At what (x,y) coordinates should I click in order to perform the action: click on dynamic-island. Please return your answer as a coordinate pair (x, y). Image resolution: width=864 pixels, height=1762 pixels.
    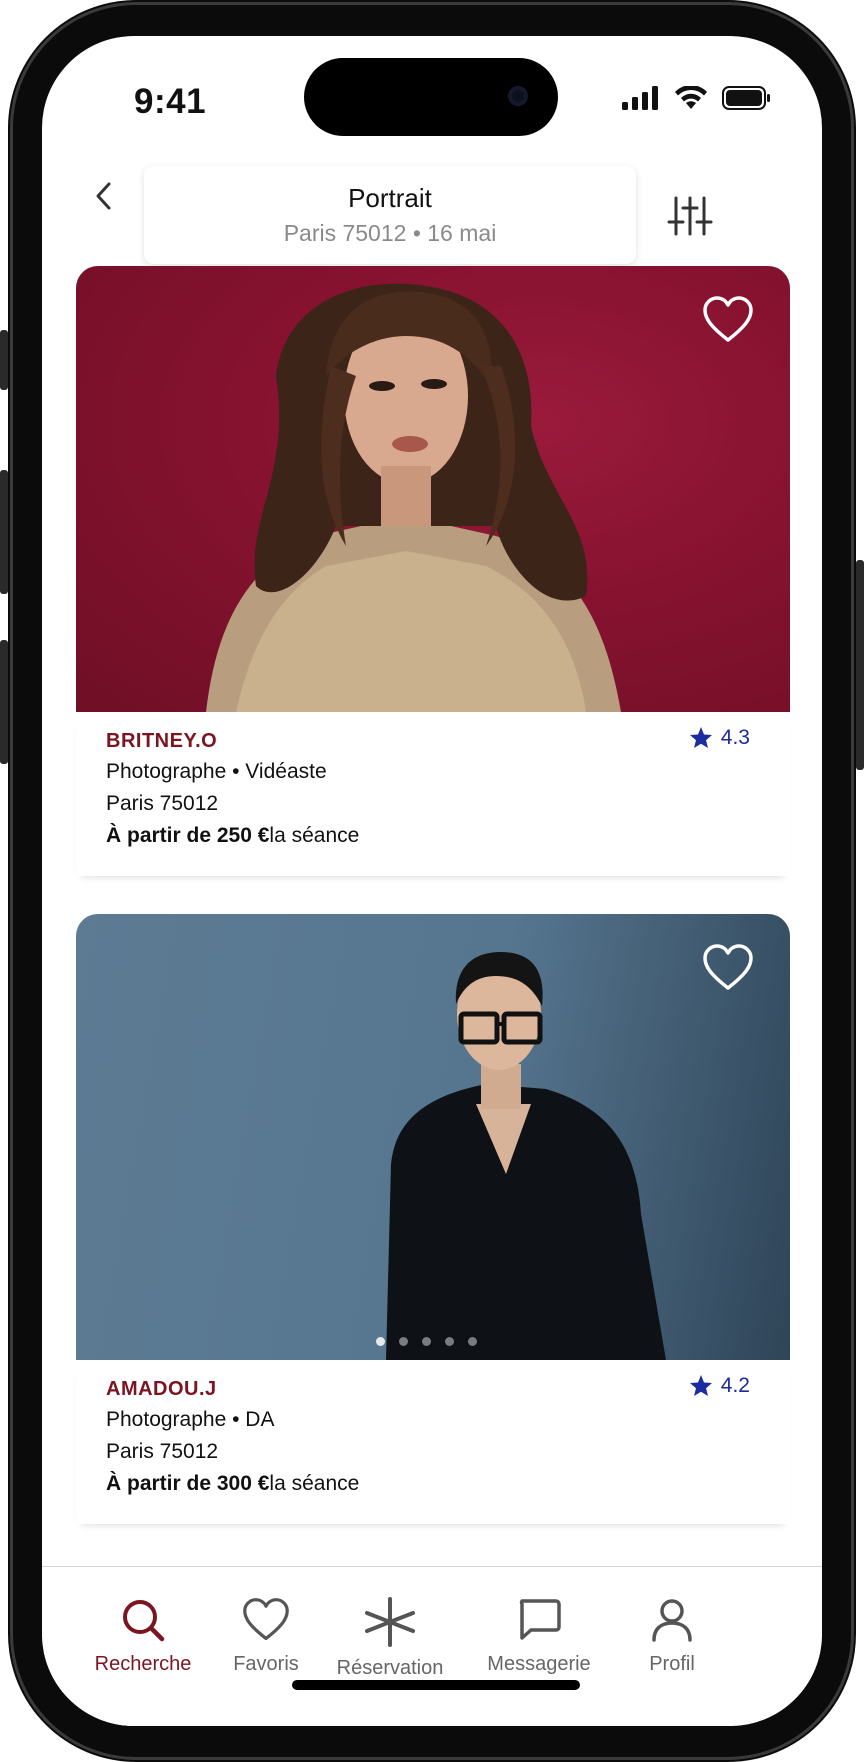
    Looking at the image, I should click on (431, 97).